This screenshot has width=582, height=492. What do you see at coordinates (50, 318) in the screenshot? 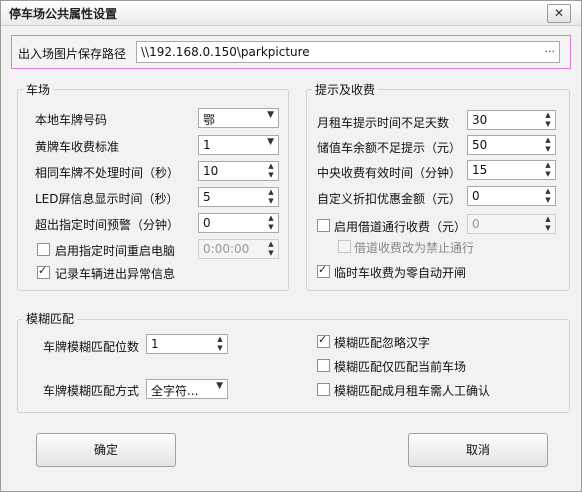
I see `fuzzy-group-title: 模糊匹配` at bounding box center [50, 318].